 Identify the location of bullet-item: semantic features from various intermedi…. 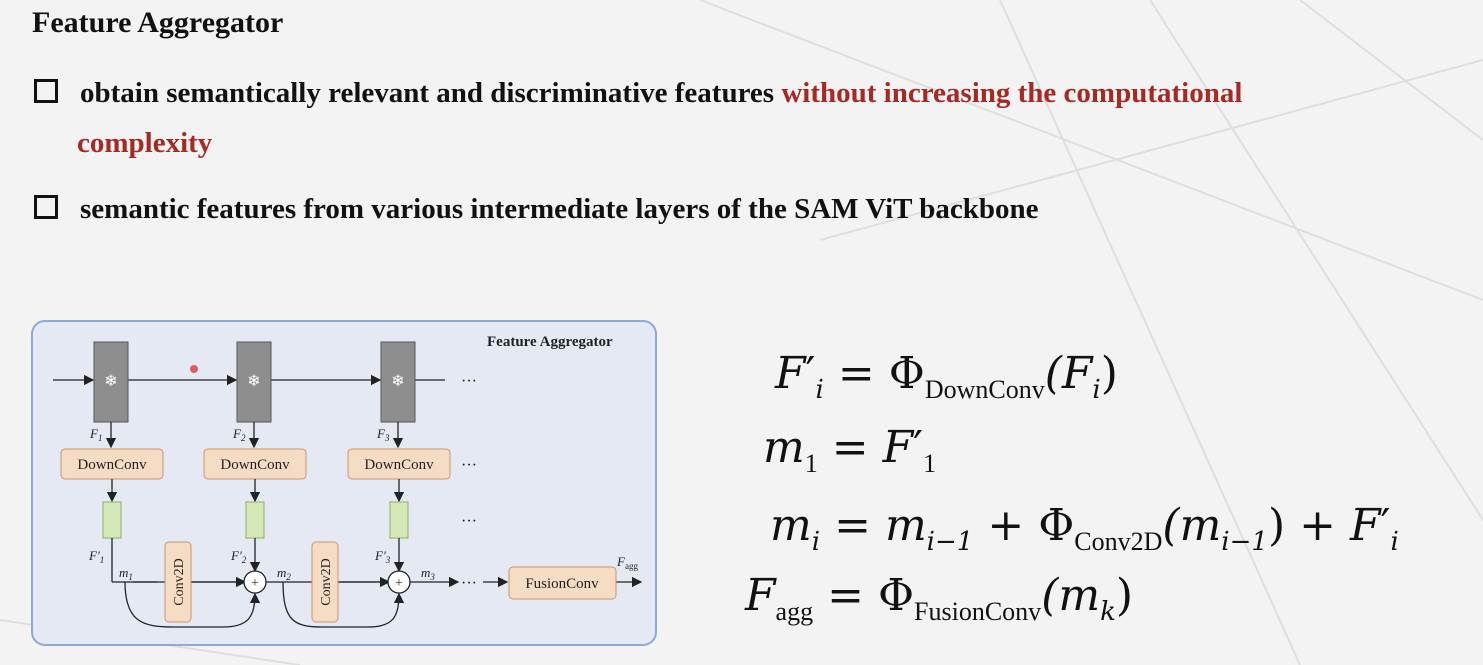
(536, 209).